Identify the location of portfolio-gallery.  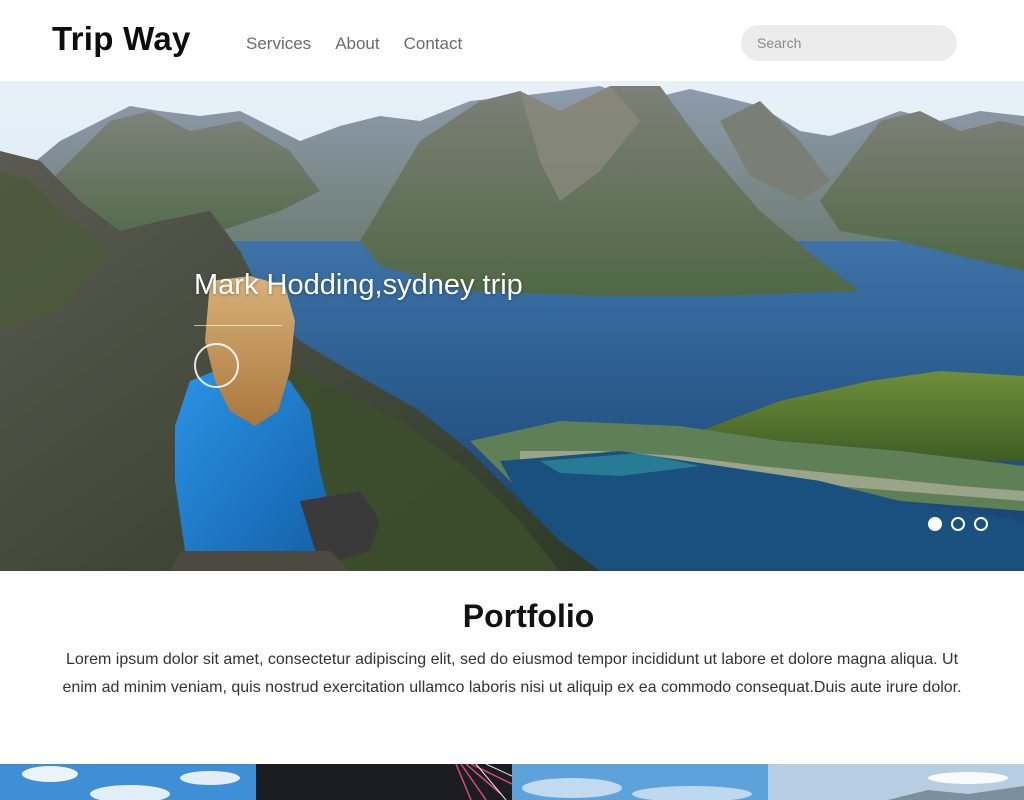
(512, 782).